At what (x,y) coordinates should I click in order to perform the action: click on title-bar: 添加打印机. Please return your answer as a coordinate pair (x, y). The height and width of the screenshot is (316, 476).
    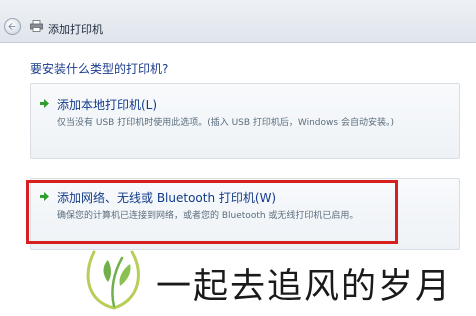
    Looking at the image, I should click on (238, 21).